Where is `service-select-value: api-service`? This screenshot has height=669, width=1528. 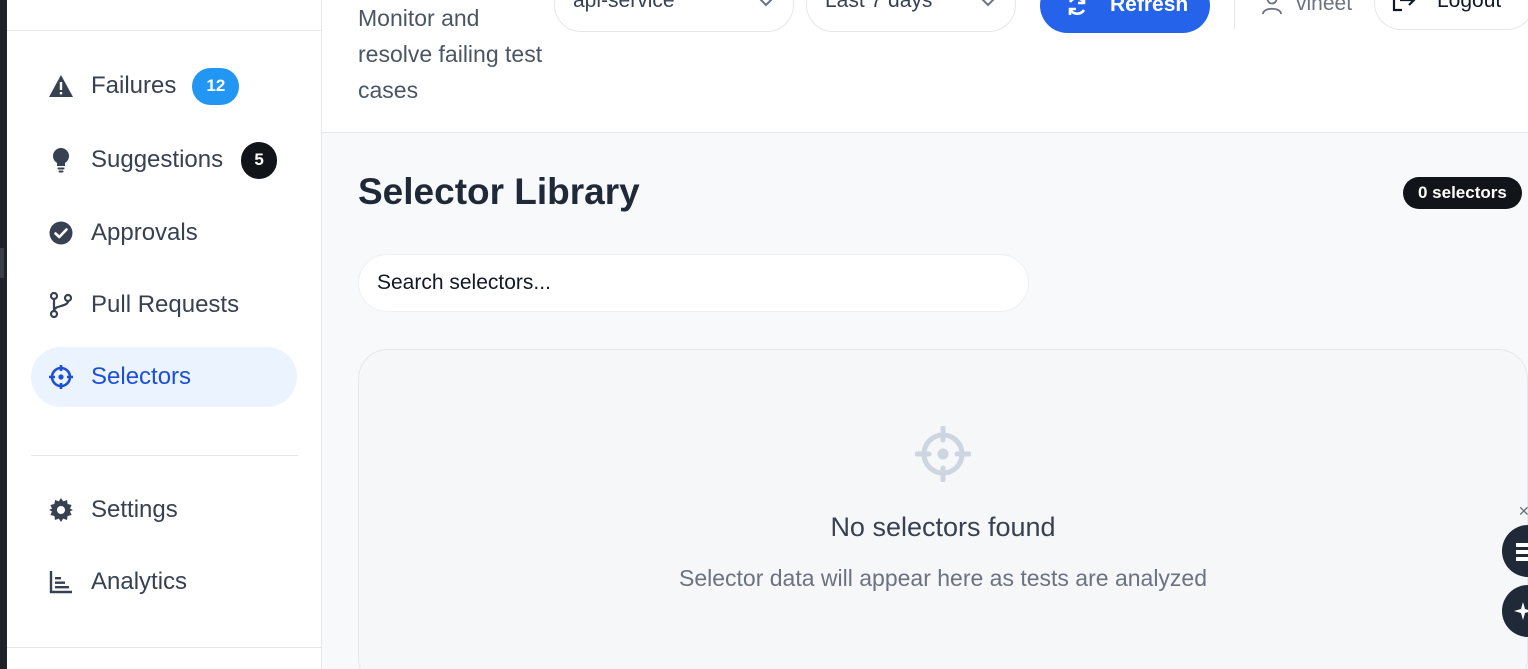 service-select-value: api-service is located at coordinates (624, 6).